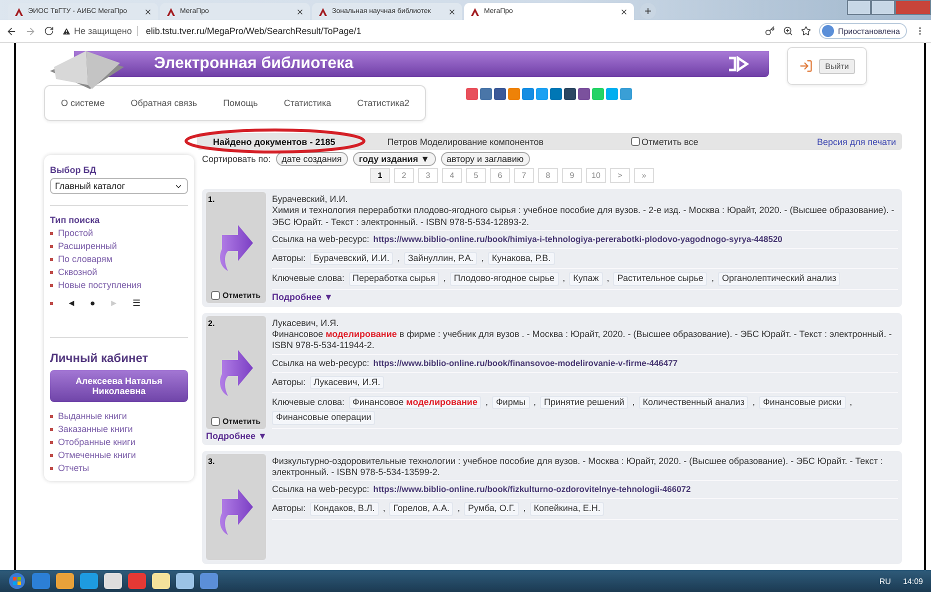 This screenshot has width=931, height=592. Describe the element at coordinates (805, 31) in the screenshot. I see `star-icon` at that location.